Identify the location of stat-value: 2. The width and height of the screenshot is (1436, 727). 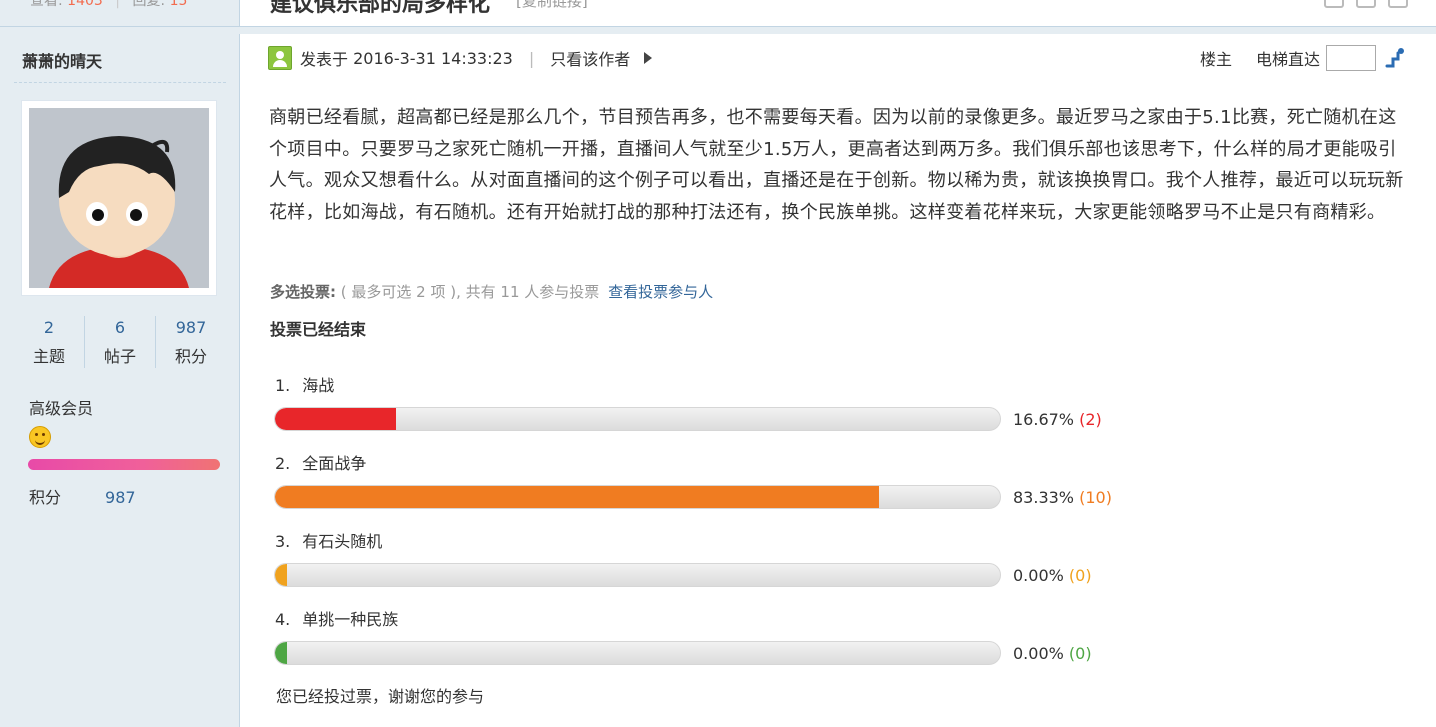
(49, 327).